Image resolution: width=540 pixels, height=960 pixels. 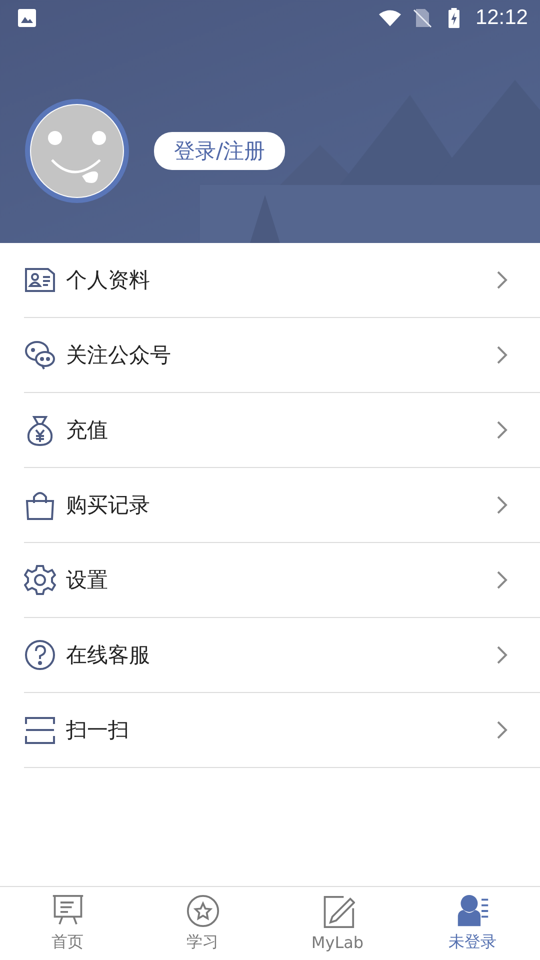 I want to click on tab: 学习, so click(x=202, y=923).